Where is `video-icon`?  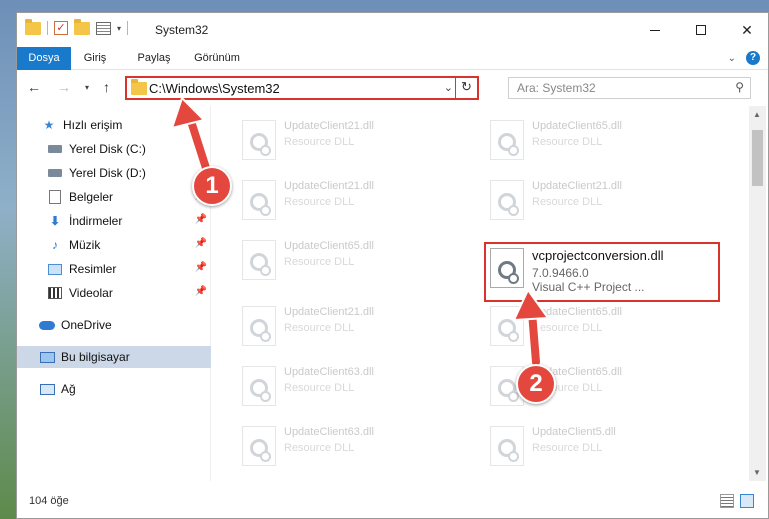
video-icon is located at coordinates (55, 293).